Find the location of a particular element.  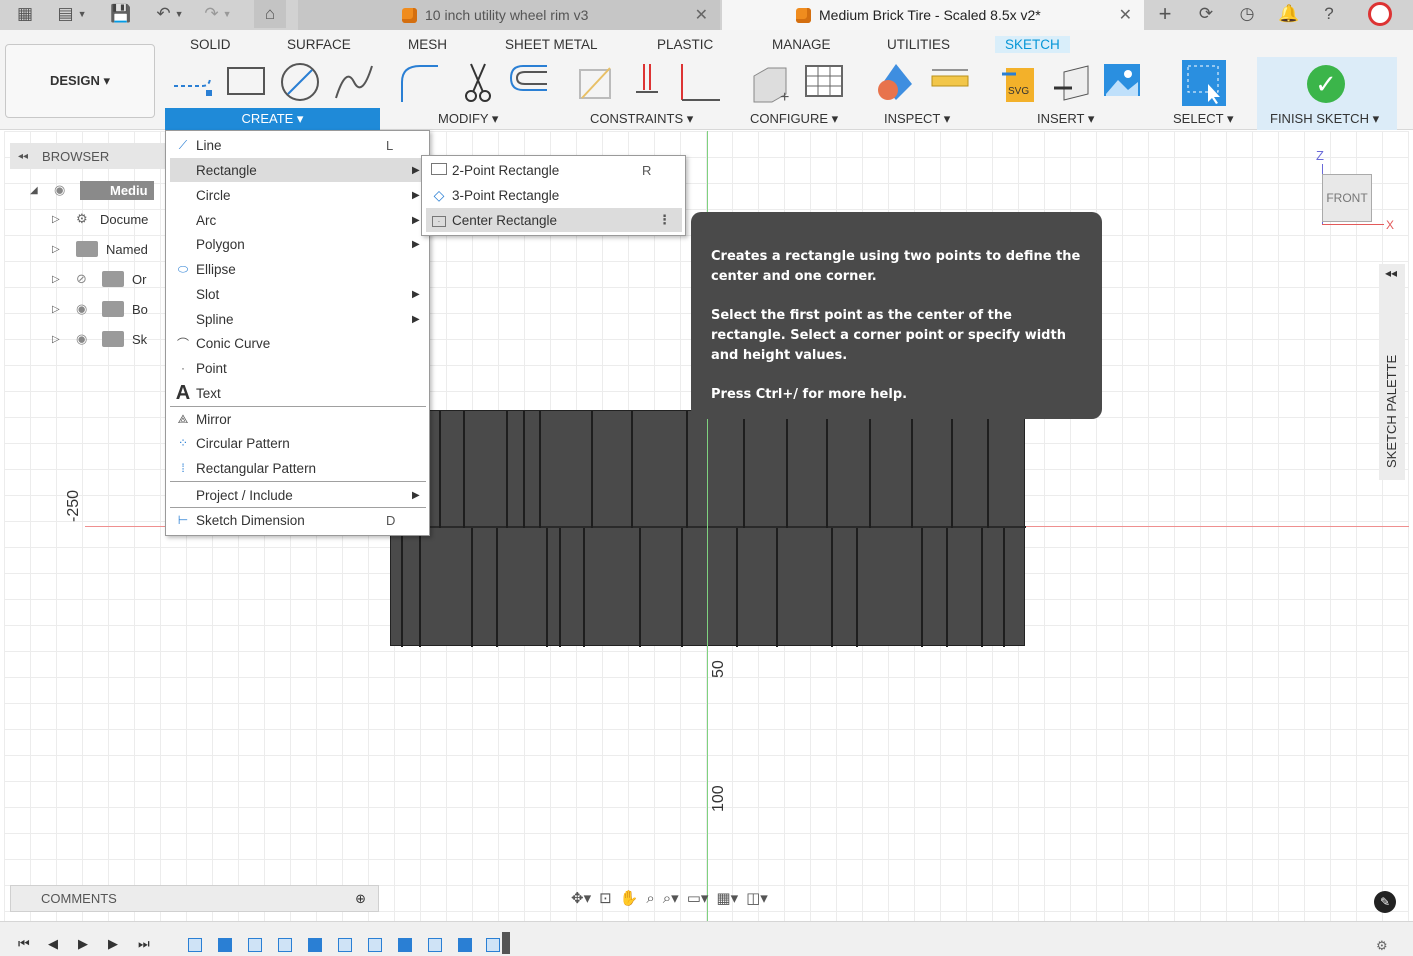

tab-utilities: UTILITIES is located at coordinates (918, 44).